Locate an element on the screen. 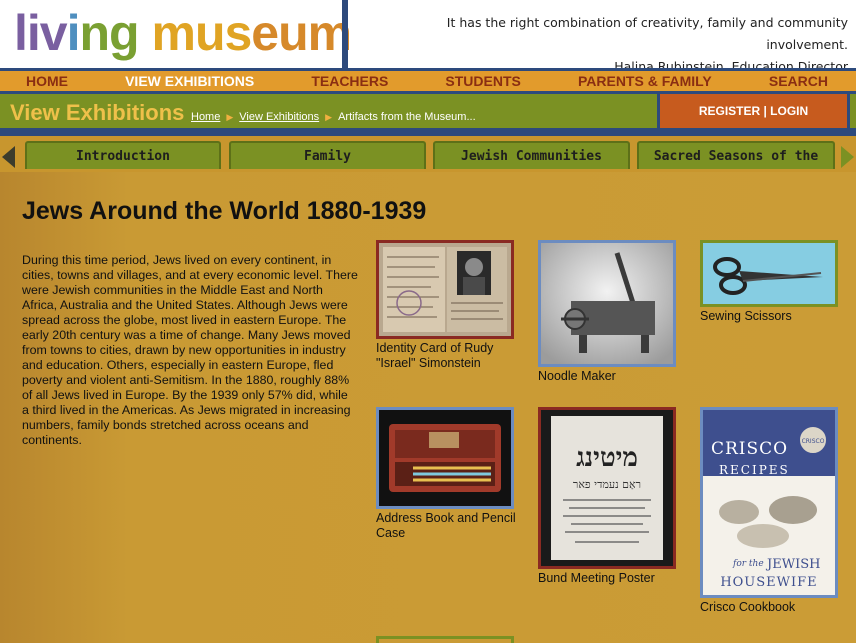 The width and height of the screenshot is (856, 643). header-divider is located at coordinates (345, 34).